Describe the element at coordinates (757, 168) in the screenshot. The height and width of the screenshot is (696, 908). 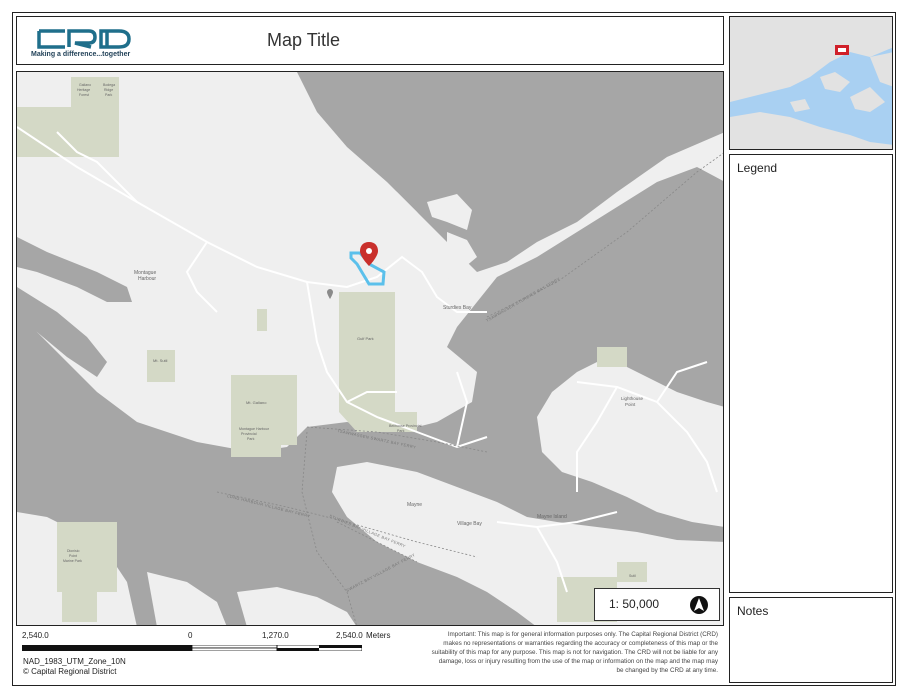
I see `legend-title: Legend` at that location.